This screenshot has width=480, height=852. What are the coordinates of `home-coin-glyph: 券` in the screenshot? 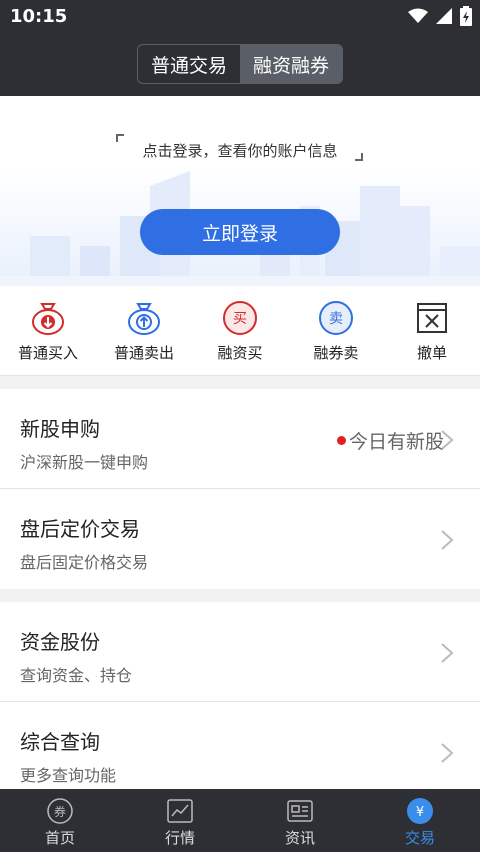 It's located at (60, 811).